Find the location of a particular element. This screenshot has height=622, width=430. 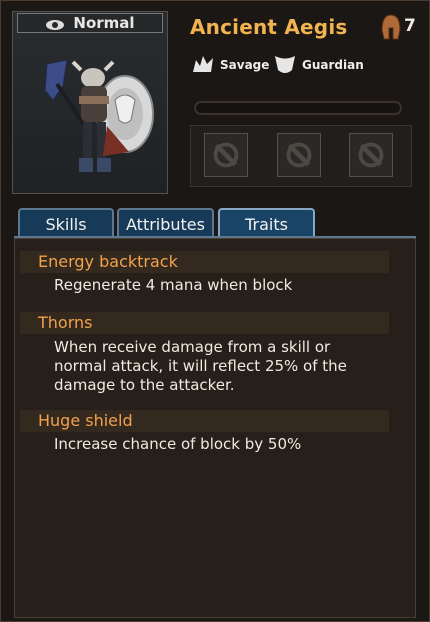

savage-beast-icon is located at coordinates (203, 64).